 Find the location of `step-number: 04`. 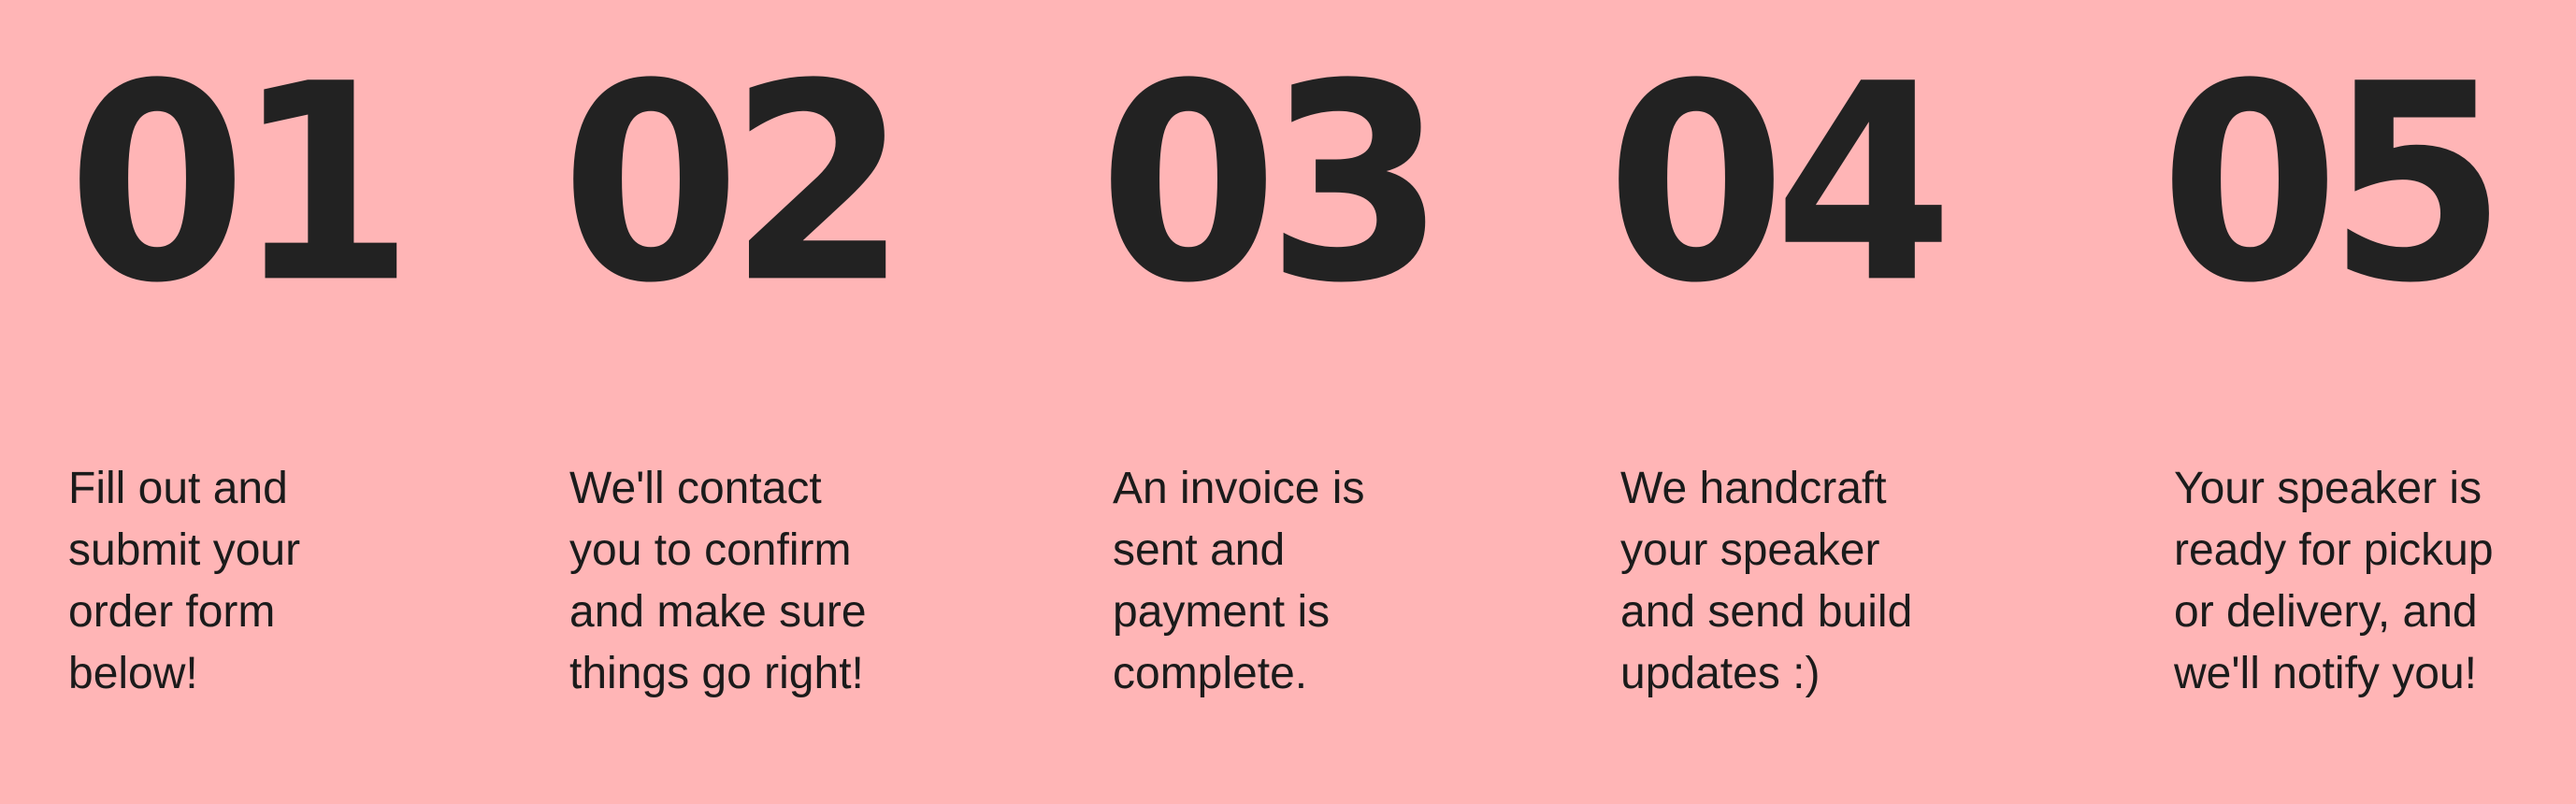

step-number: 04 is located at coordinates (1780, 184).